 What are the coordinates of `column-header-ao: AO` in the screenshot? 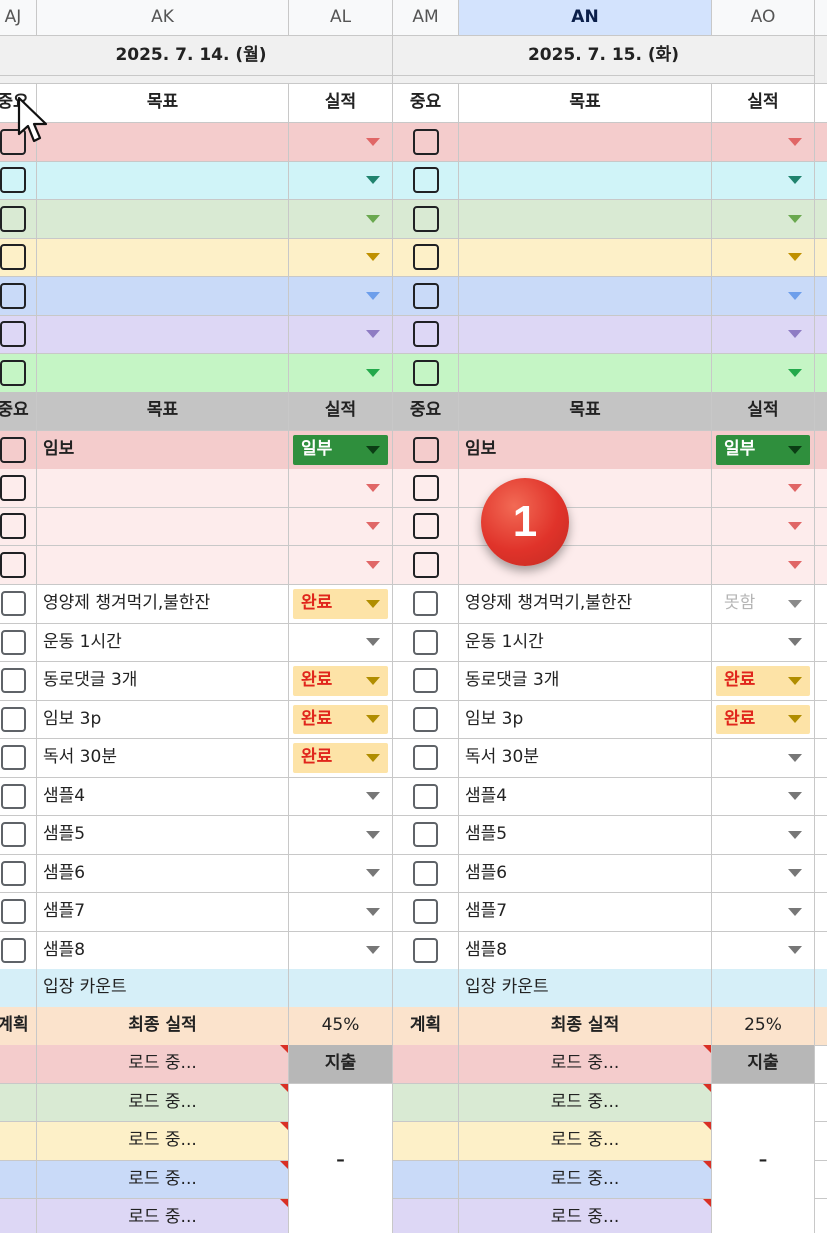 It's located at (763, 18).